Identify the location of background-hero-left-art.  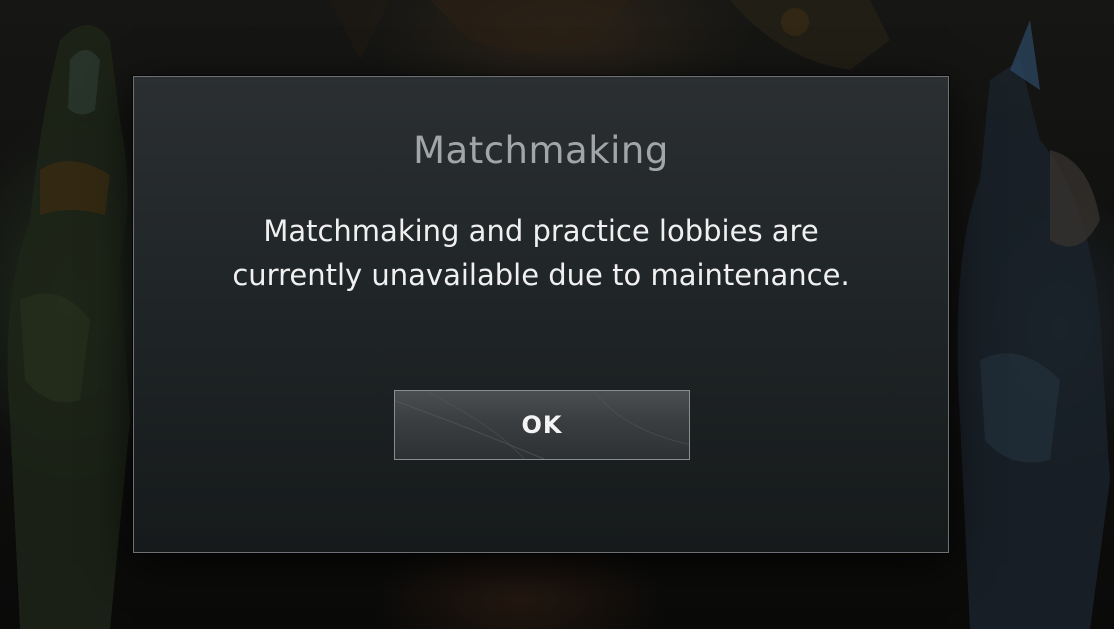
(68, 327).